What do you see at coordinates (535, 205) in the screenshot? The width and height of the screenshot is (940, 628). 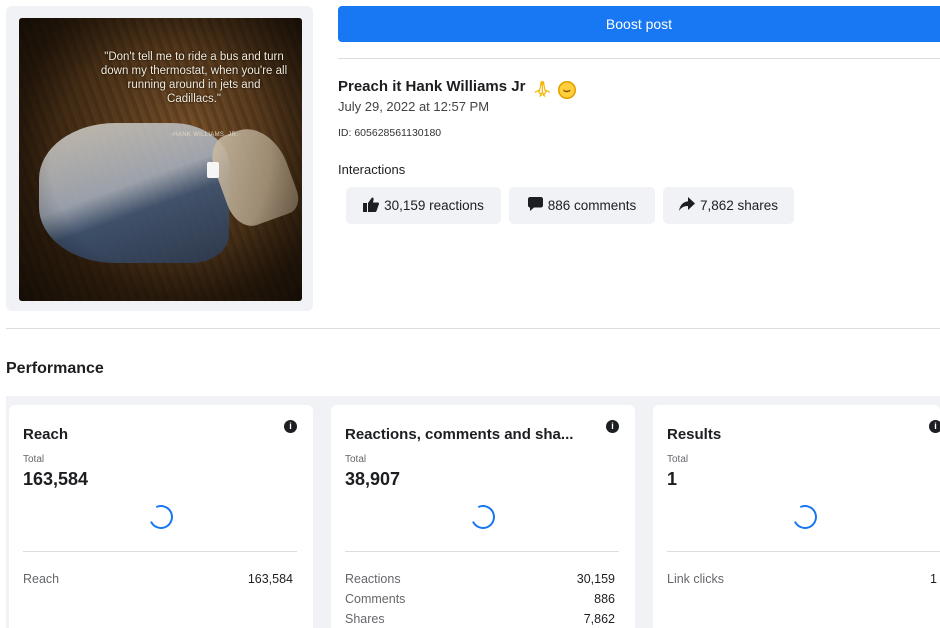 I see `comment-bubble-icon` at bounding box center [535, 205].